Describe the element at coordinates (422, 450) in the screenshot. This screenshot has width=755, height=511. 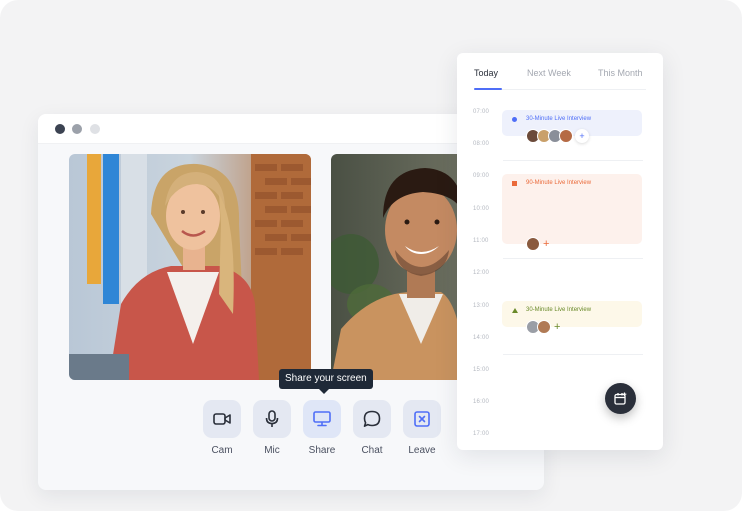
I see `leave-label: Leave` at that location.